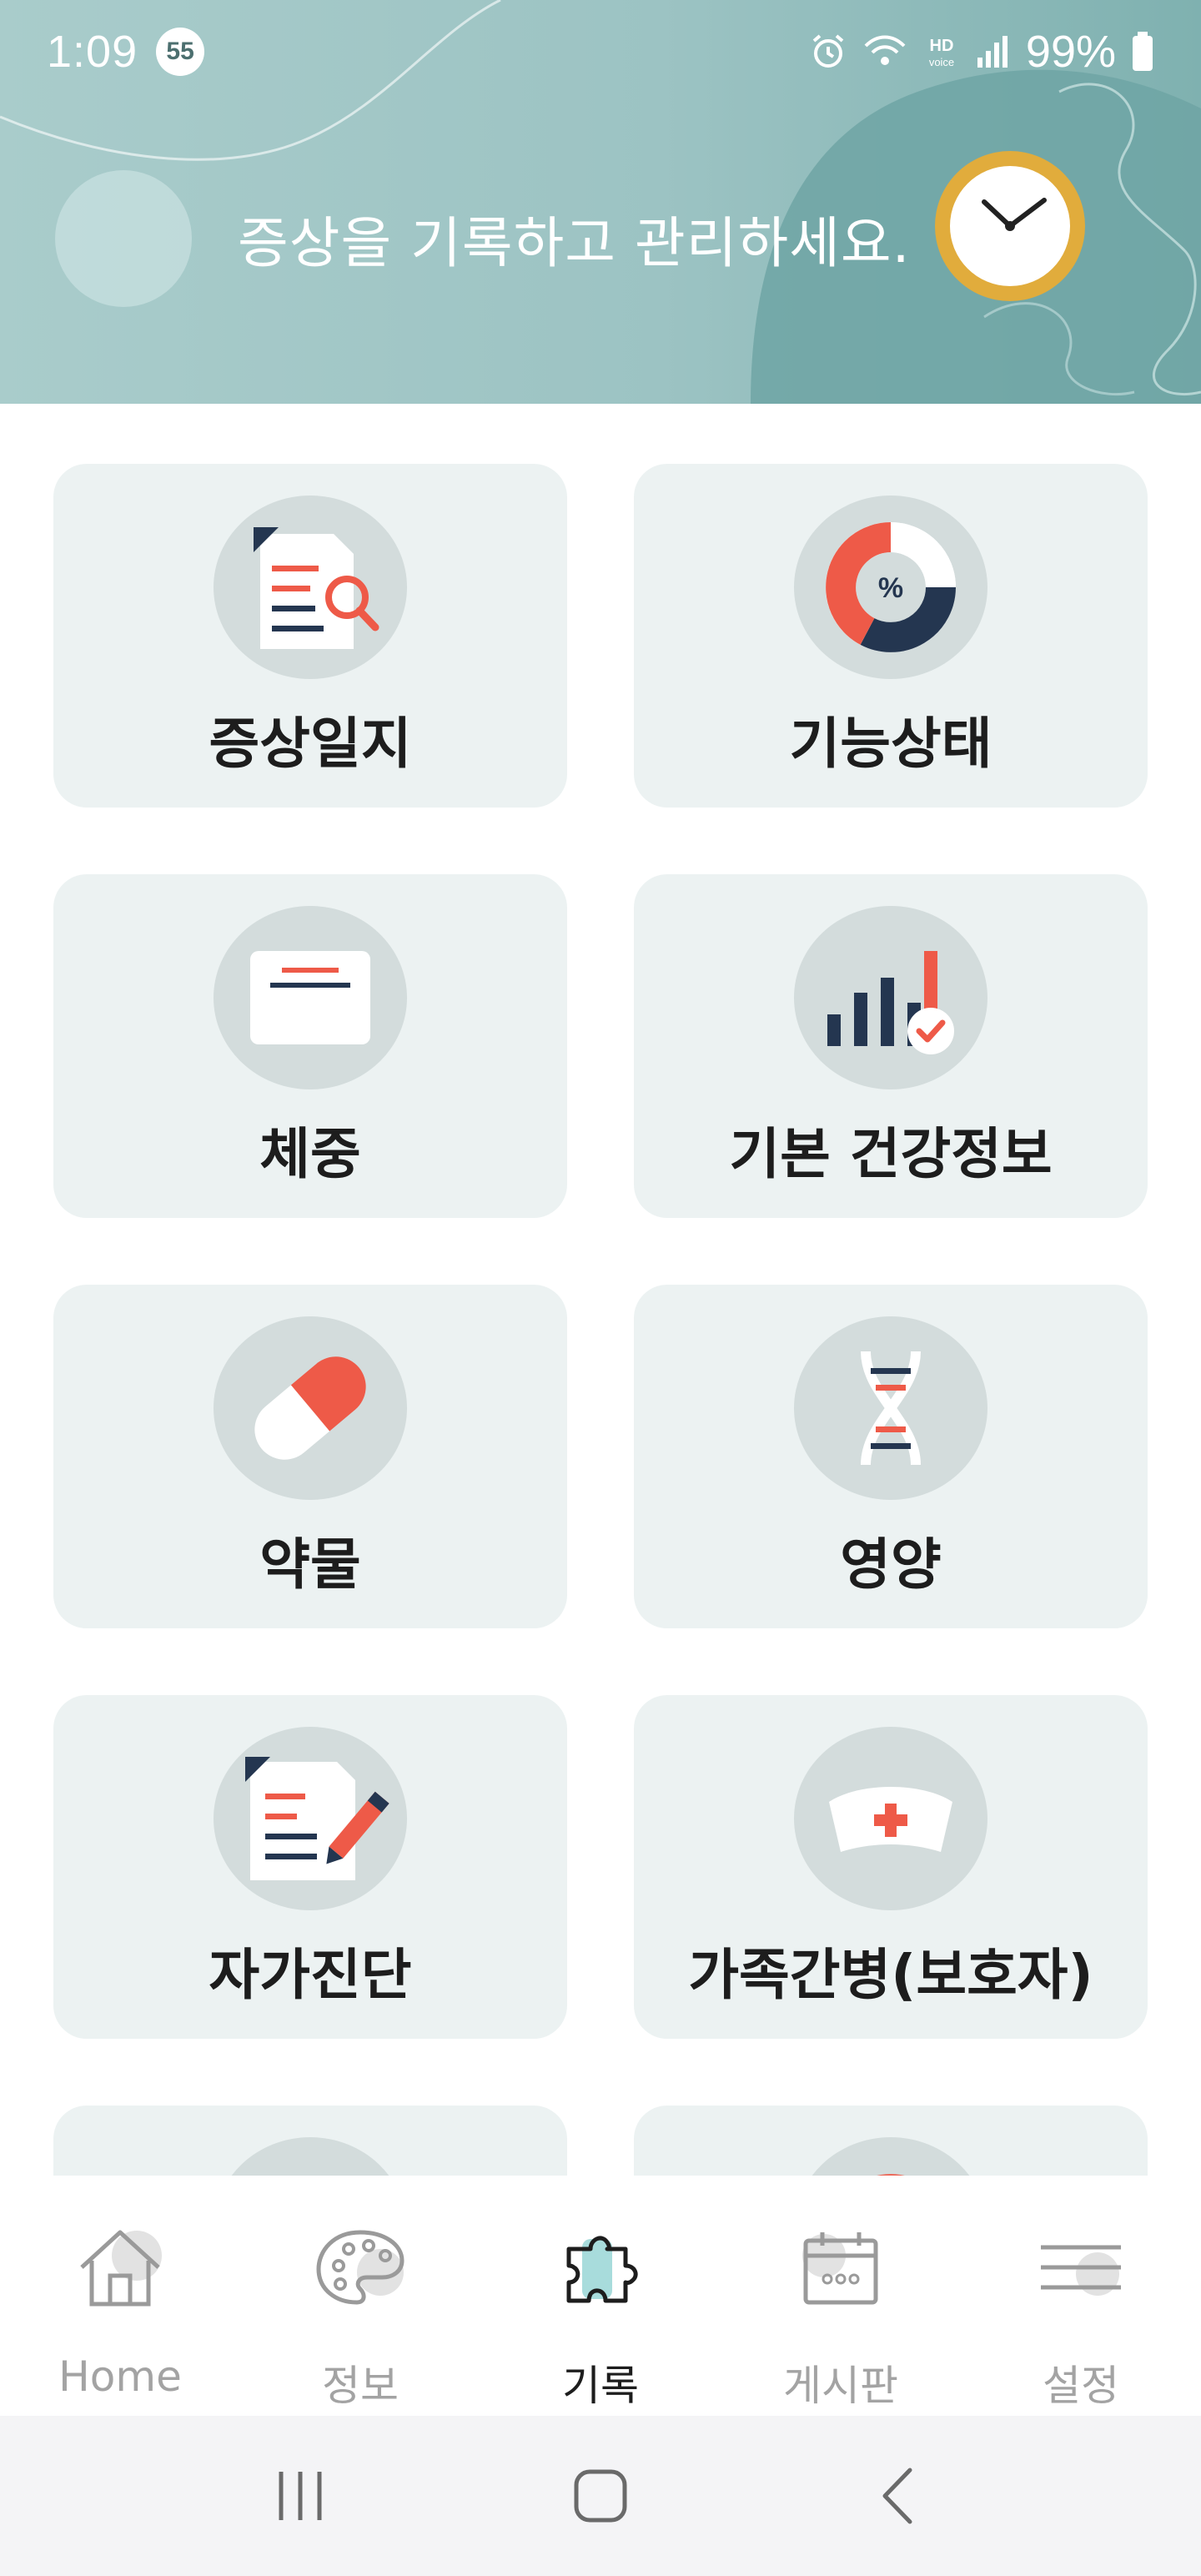  I want to click on card-basic-health-info: 기본 건강정보, so click(891, 1046).